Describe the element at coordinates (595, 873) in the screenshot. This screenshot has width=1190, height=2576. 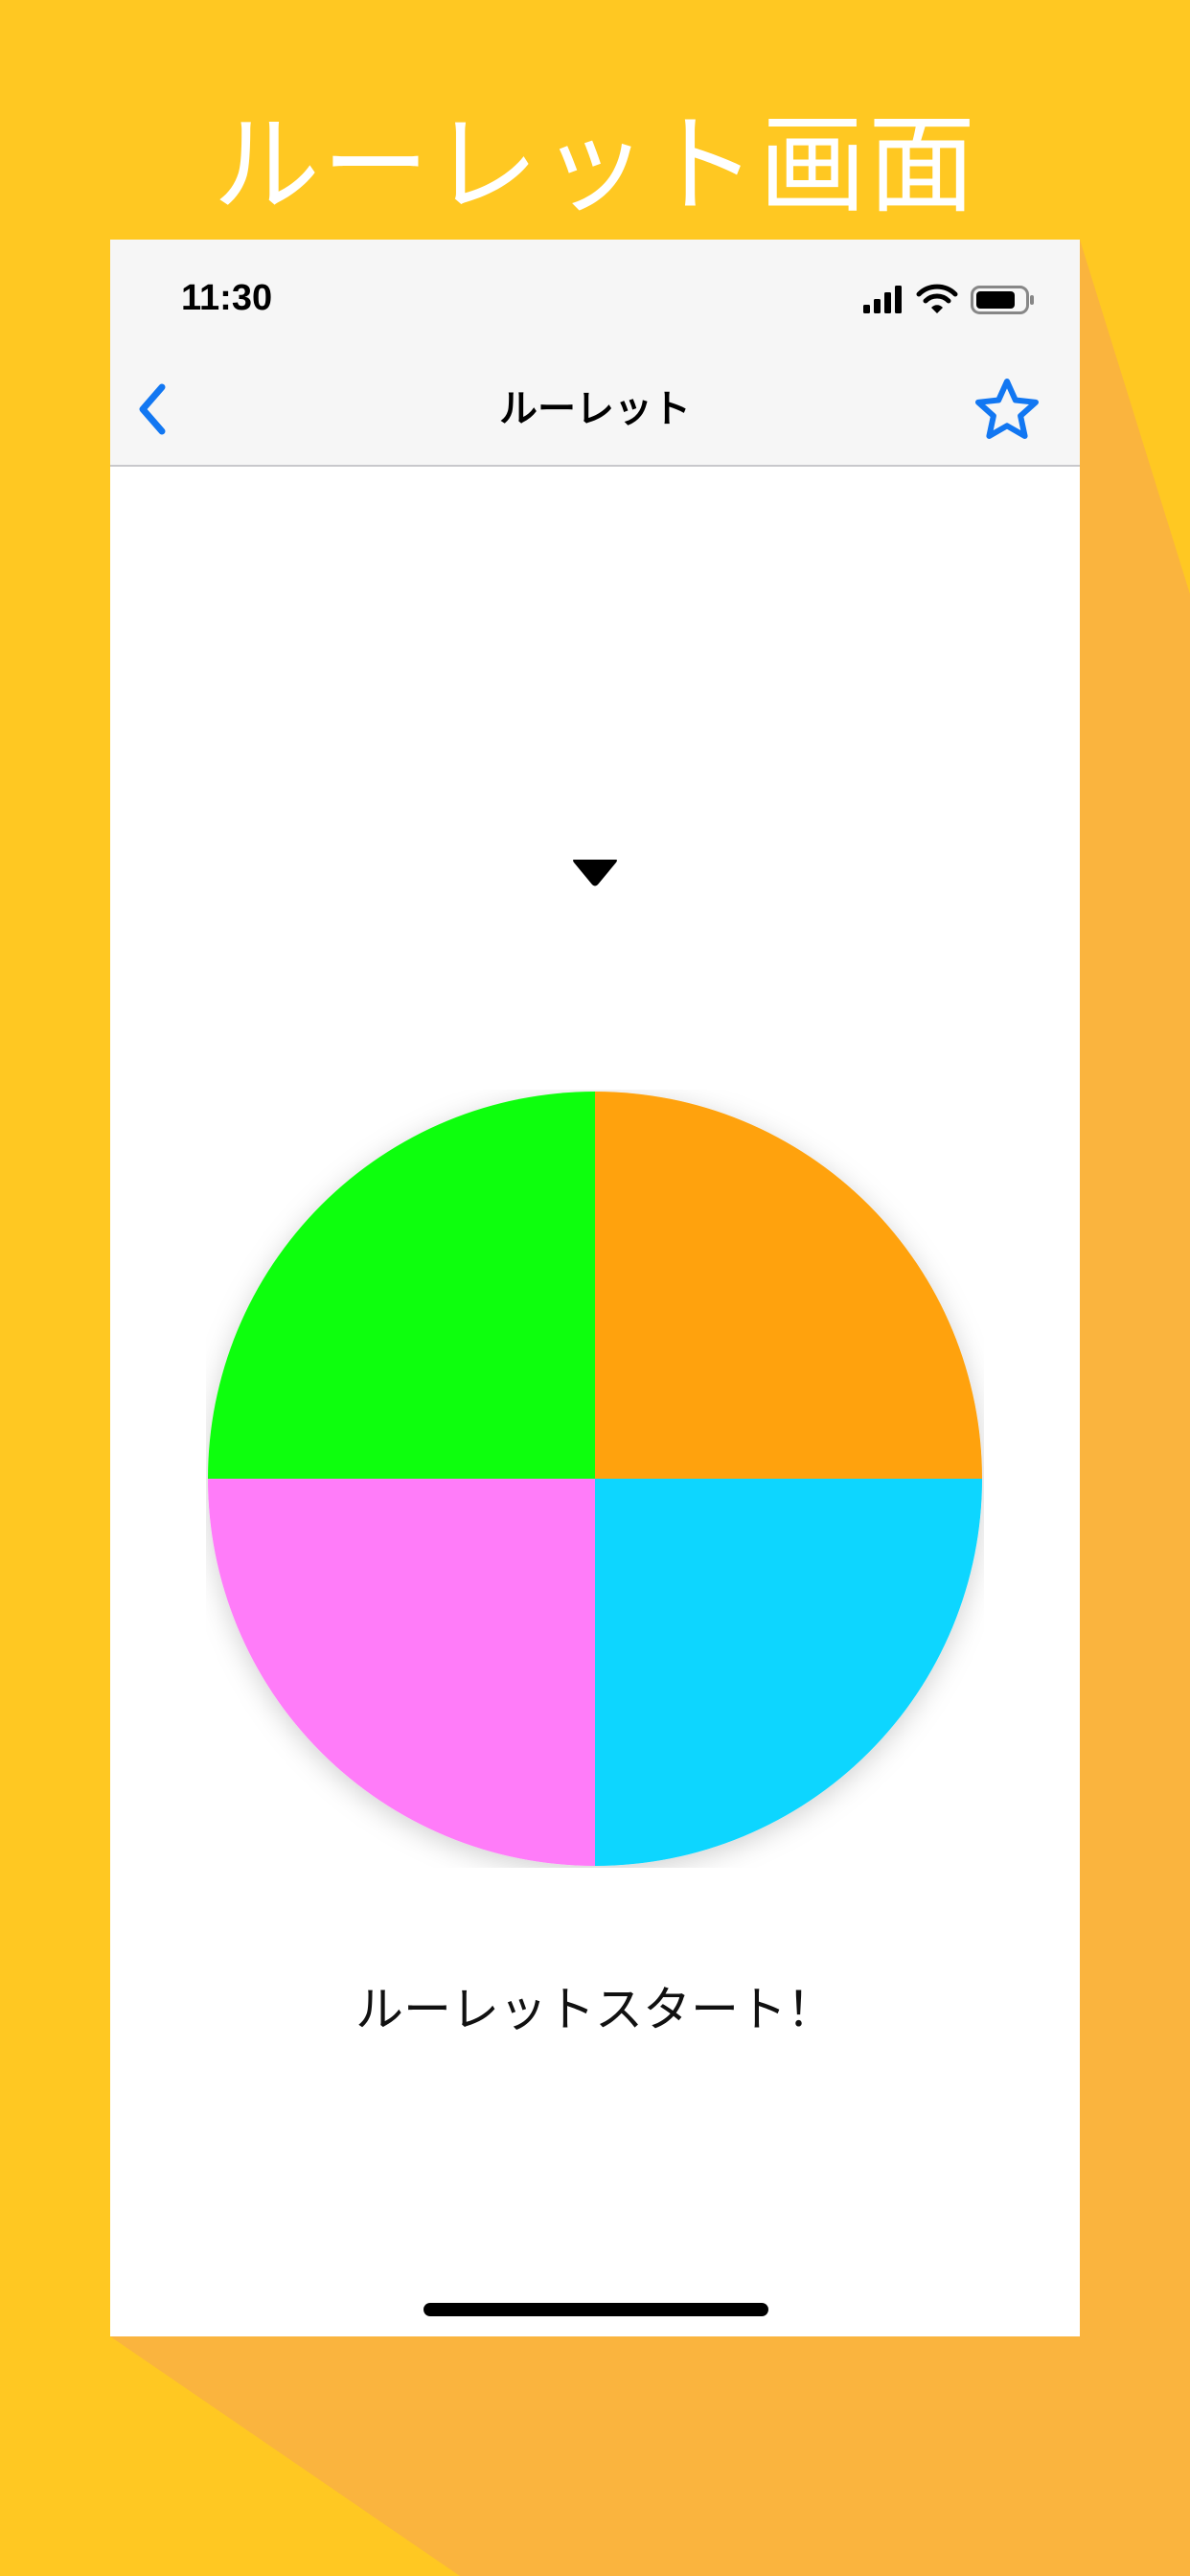
I see `wheel-pointer` at that location.